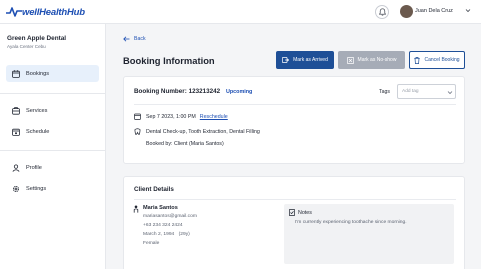  Describe the element at coordinates (442, 60) in the screenshot. I see `cancel-booking-label: Cancel Booking` at that location.